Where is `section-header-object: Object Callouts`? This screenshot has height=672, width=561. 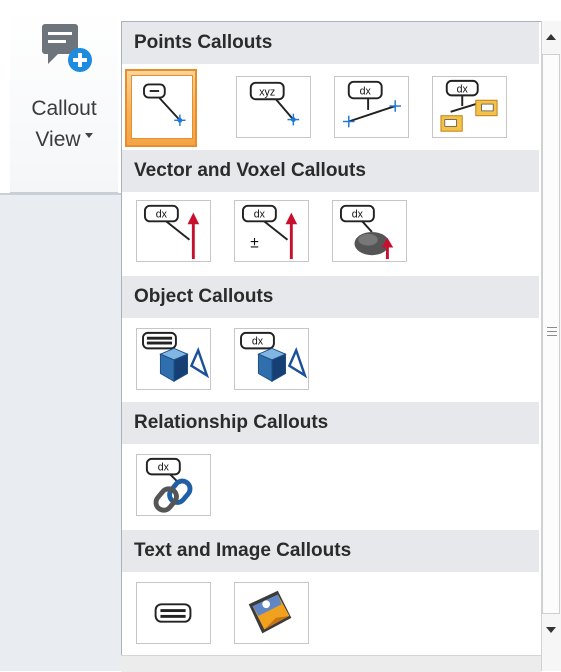 section-header-object: Object Callouts is located at coordinates (330, 297).